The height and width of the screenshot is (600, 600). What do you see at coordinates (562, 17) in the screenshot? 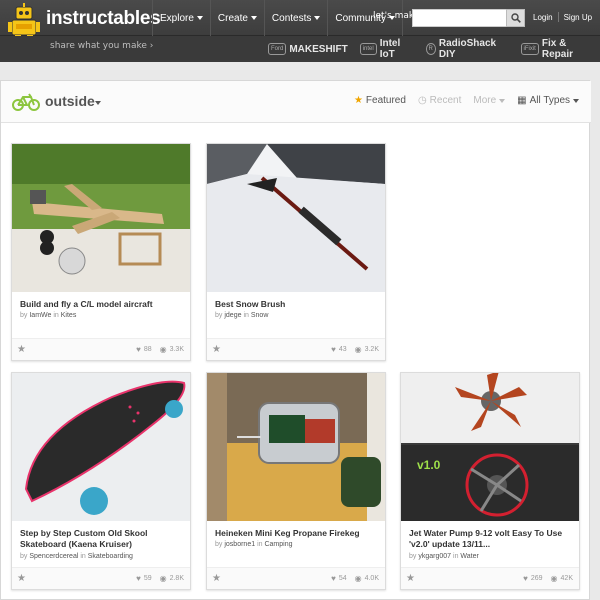
I see `auth-links: Login Sign Up` at bounding box center [562, 17].